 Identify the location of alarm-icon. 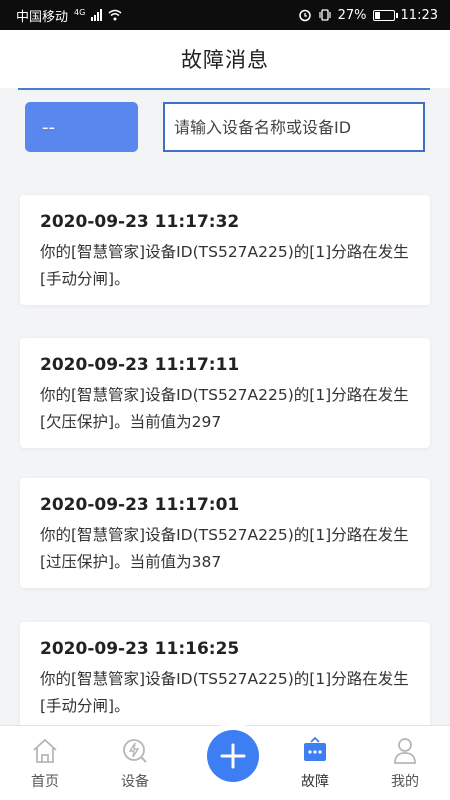
(304, 15).